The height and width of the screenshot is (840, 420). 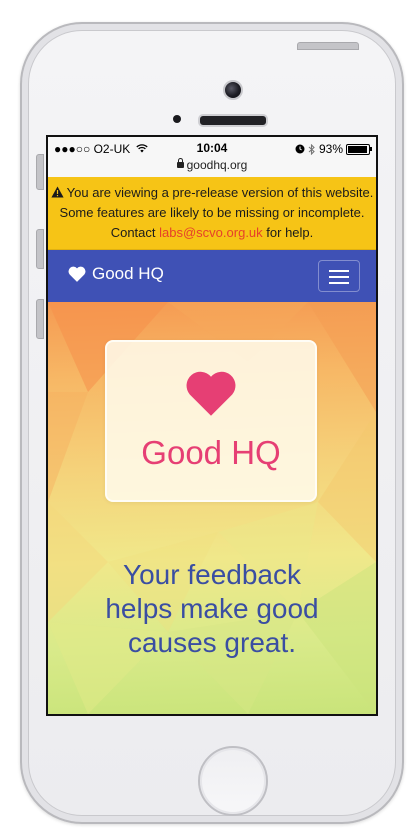 I want to click on alarm-icon, so click(x=300, y=149).